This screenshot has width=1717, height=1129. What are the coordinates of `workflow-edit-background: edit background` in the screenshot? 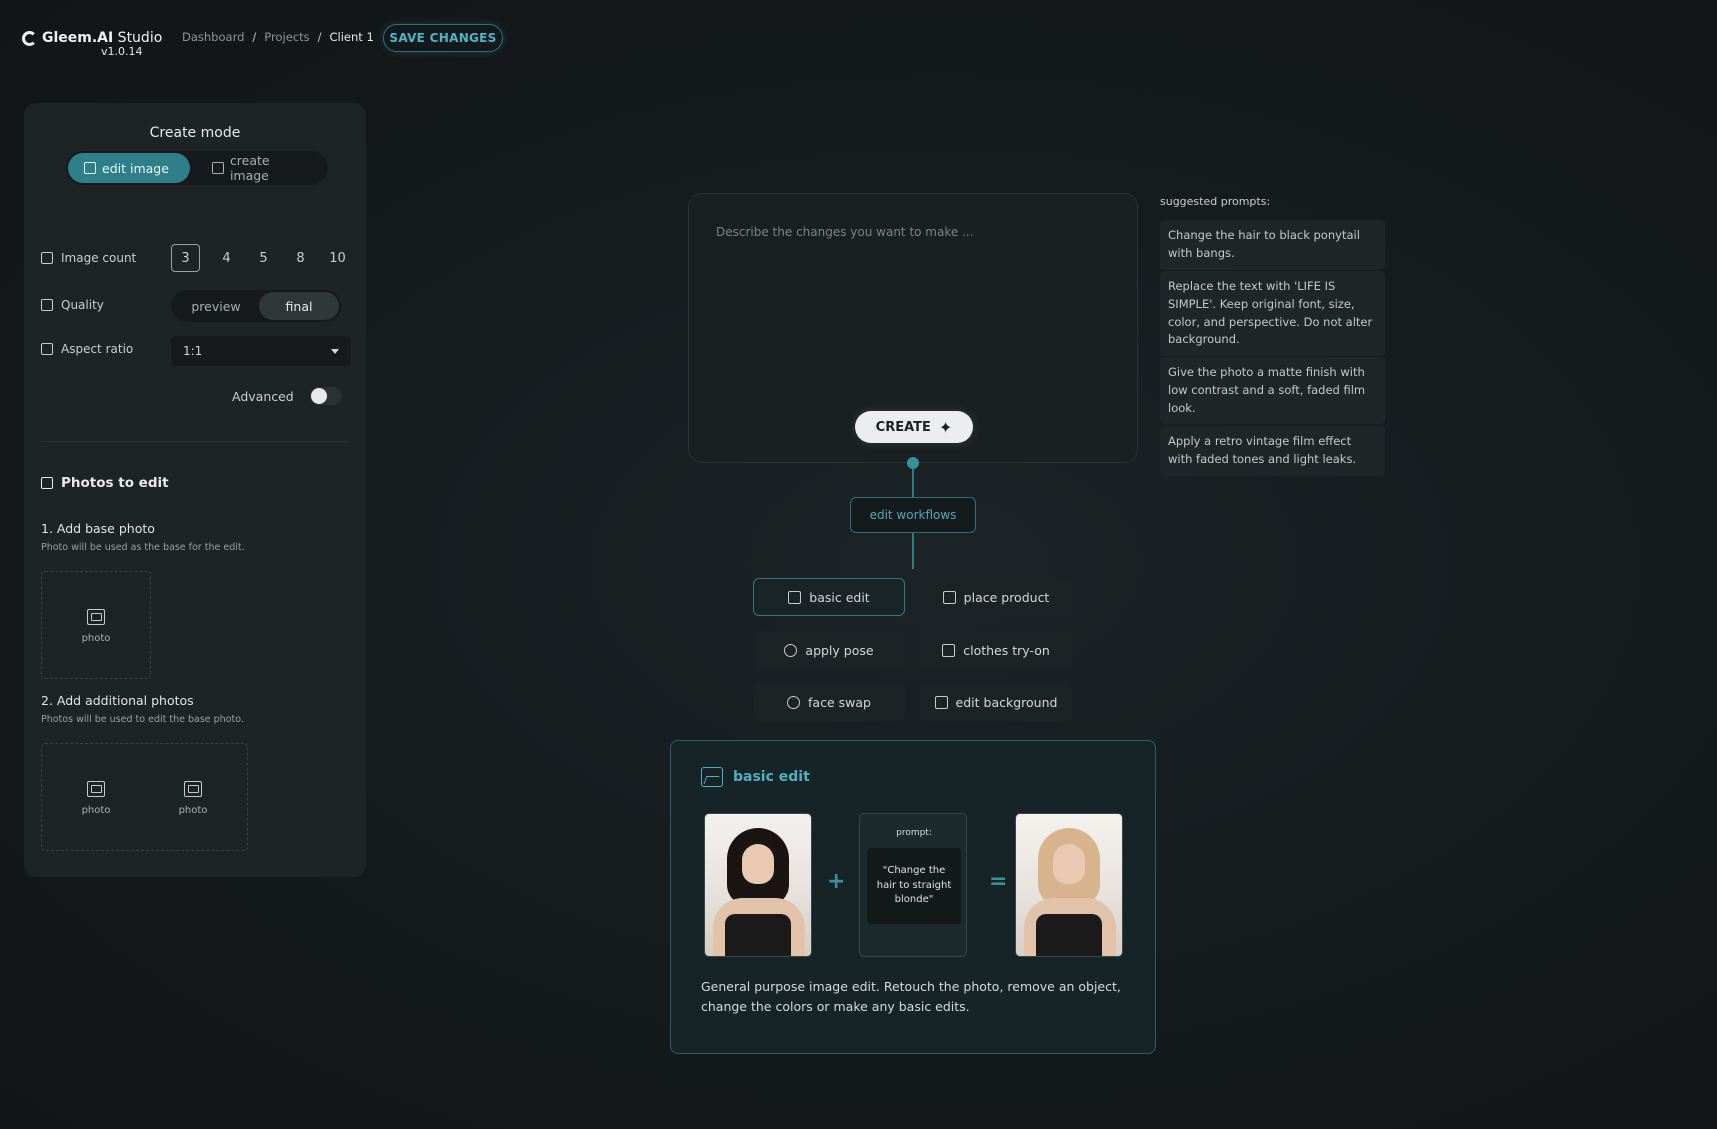 It's located at (996, 702).